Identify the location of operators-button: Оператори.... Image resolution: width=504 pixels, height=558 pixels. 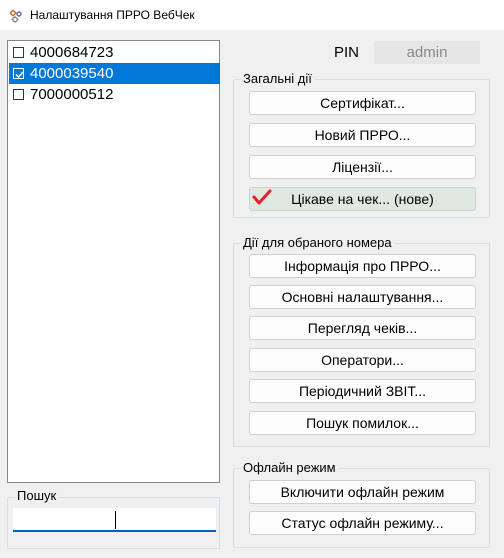
(362, 360).